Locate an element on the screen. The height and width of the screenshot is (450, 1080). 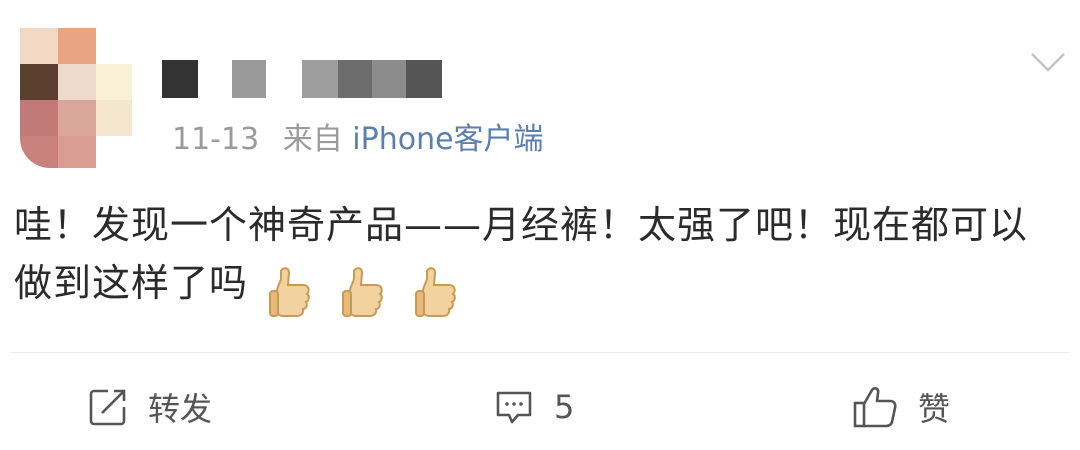
source-prefix: 来自 is located at coordinates (312, 139).